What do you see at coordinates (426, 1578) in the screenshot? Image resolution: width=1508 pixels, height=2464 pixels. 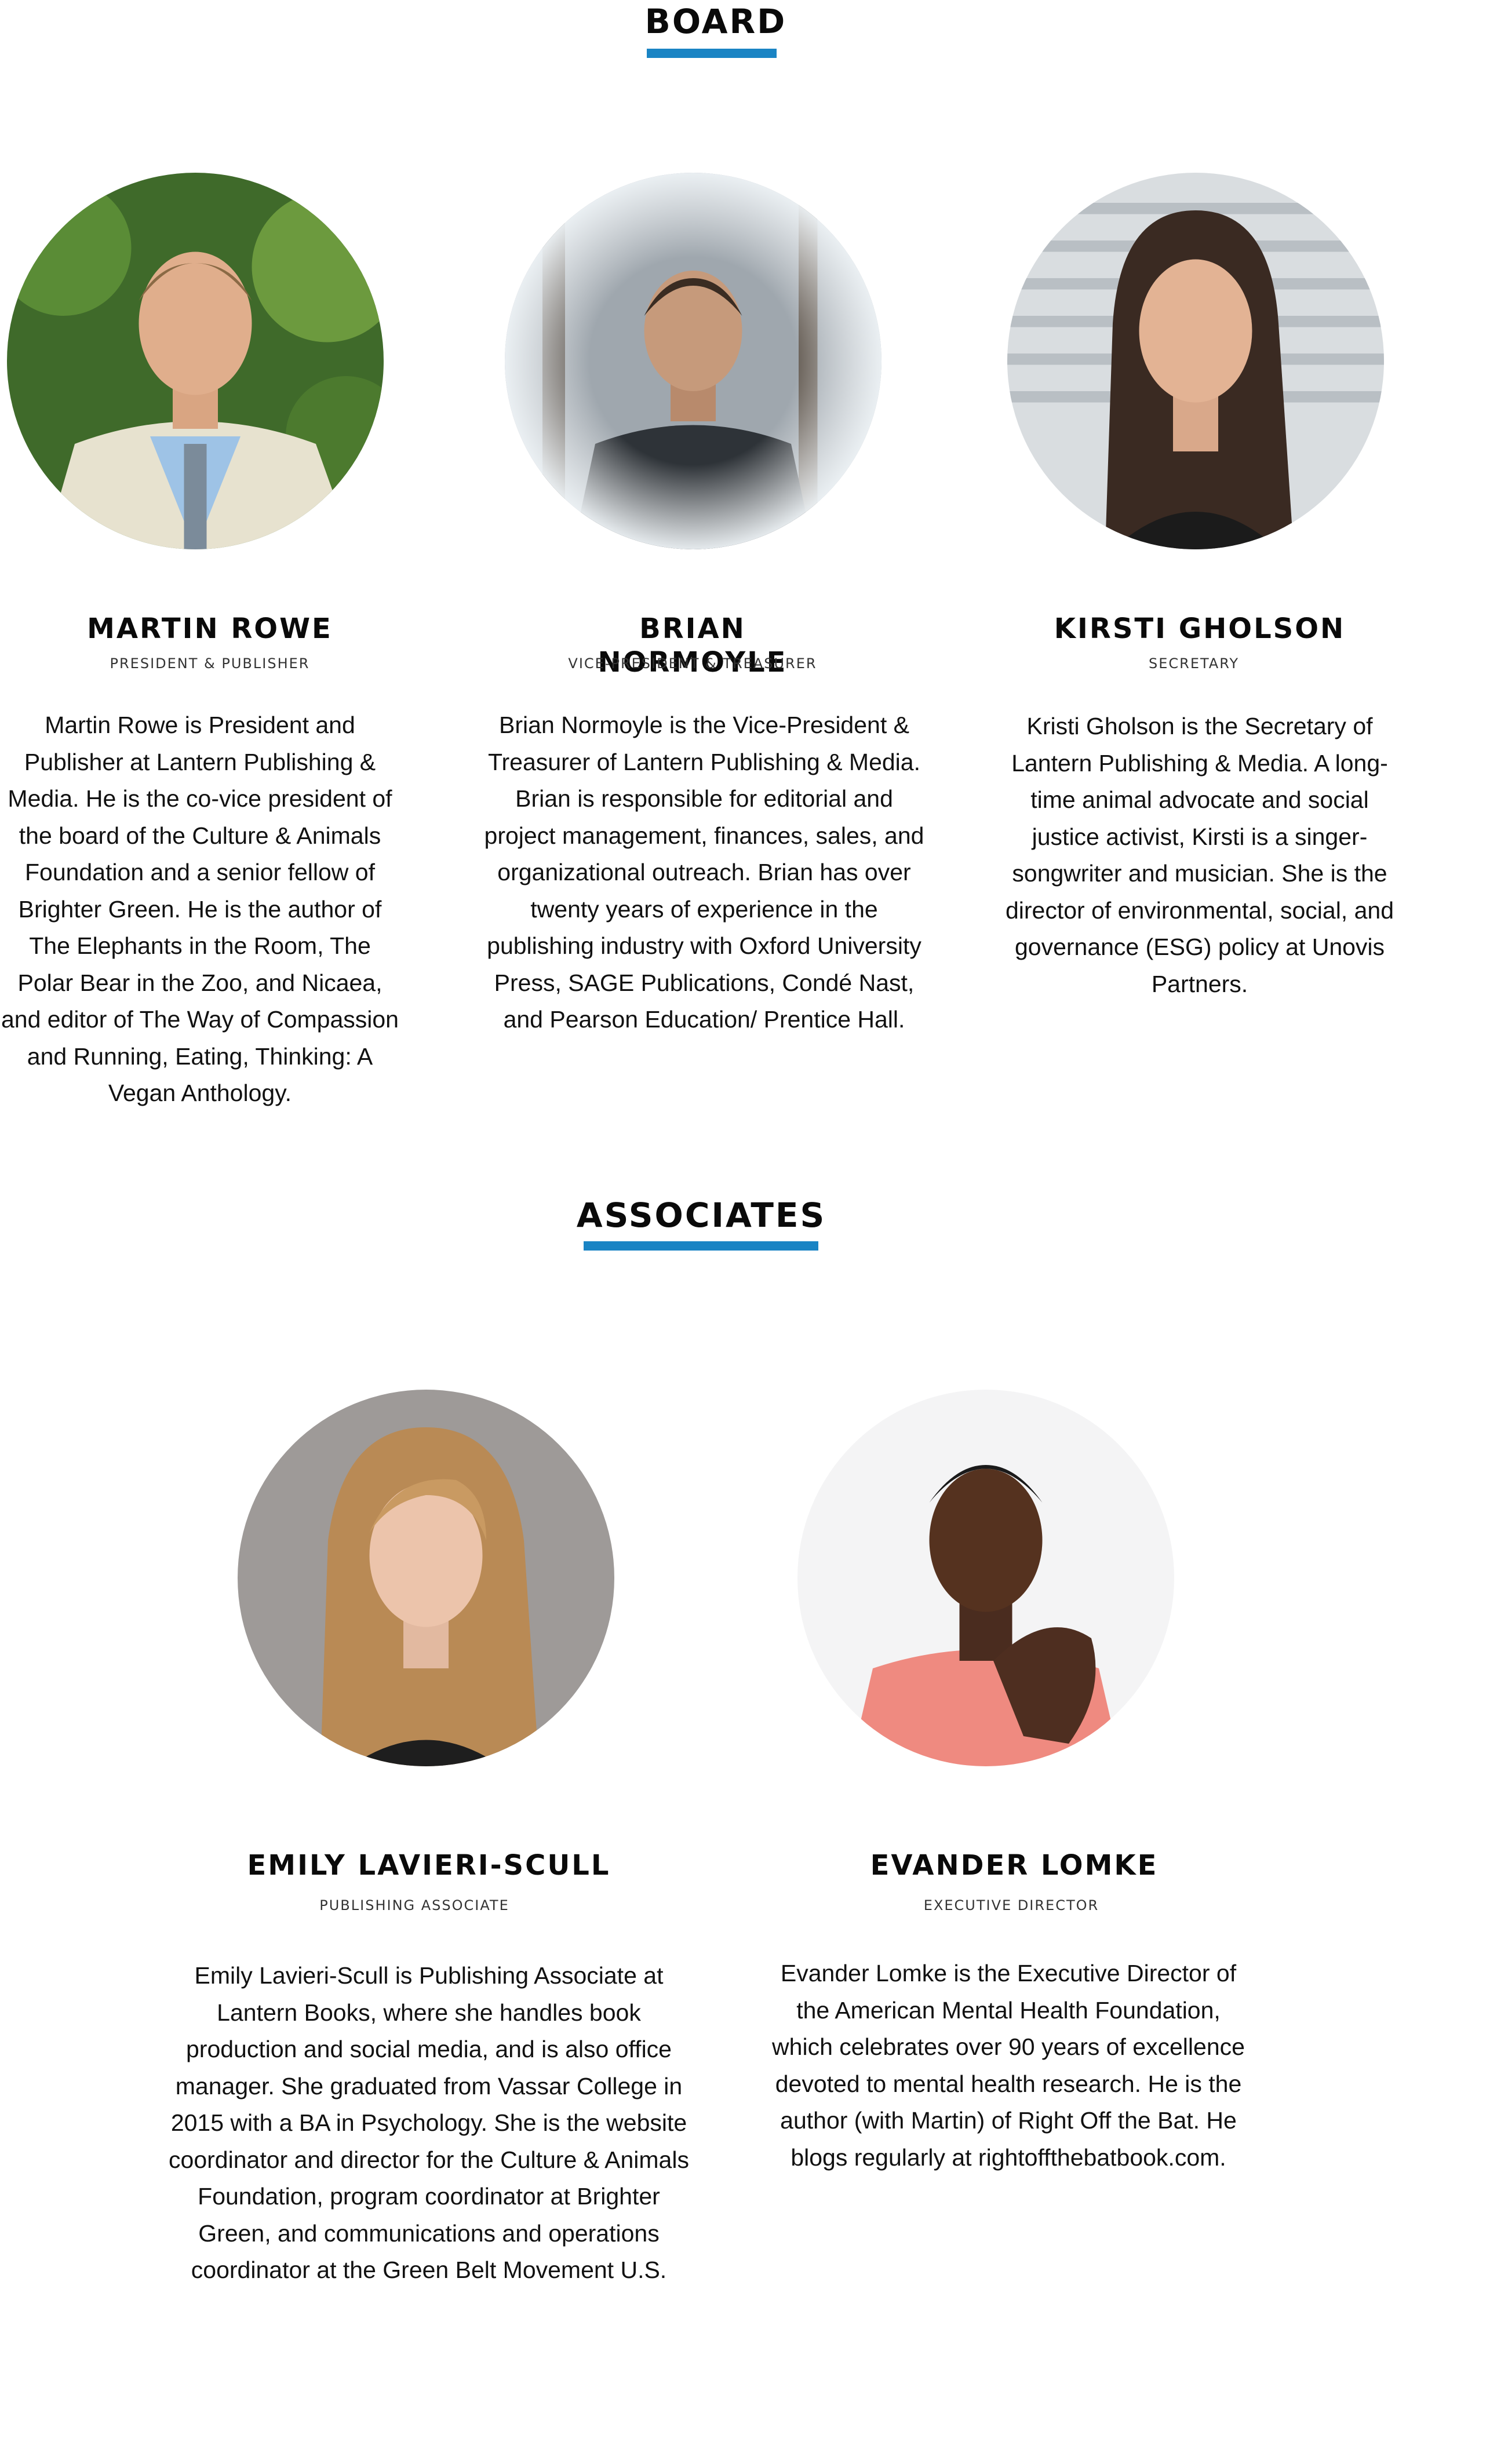 I see `emily-lavieri-scull-photo` at bounding box center [426, 1578].